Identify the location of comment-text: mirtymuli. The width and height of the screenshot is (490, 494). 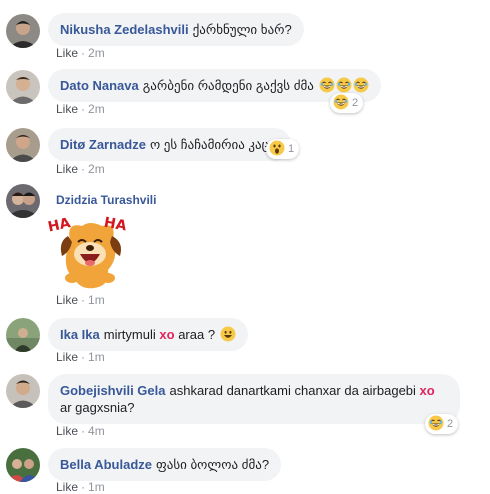
(129, 334).